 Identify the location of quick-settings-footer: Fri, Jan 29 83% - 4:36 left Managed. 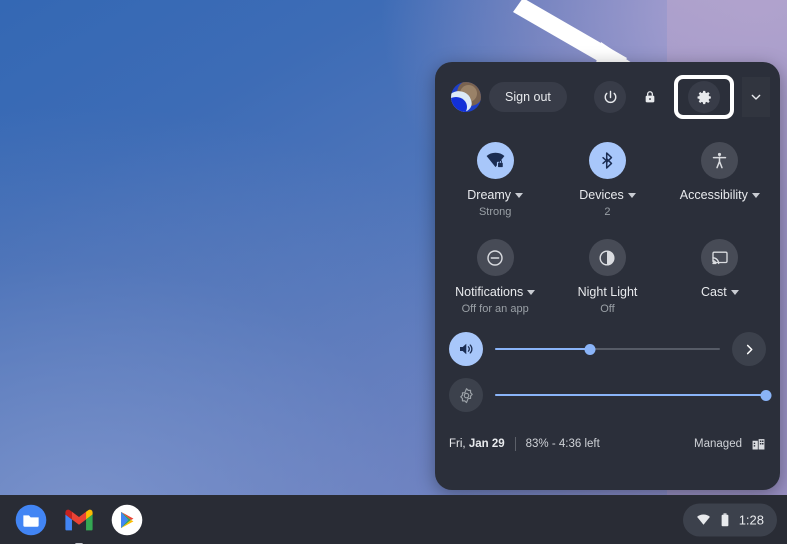
(607, 444).